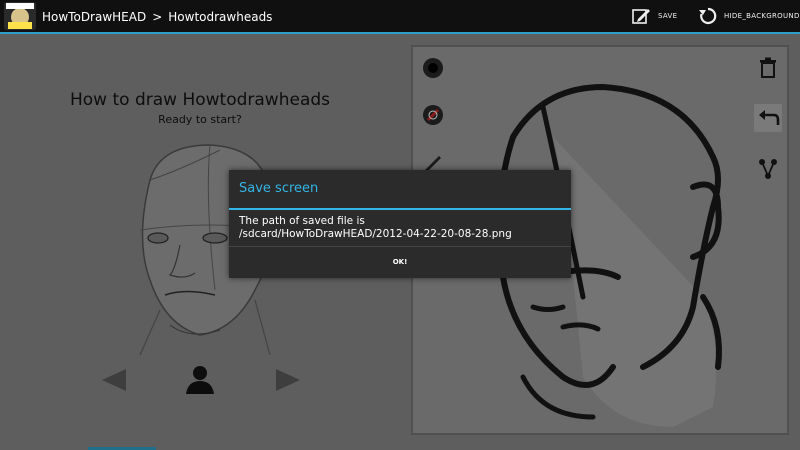 The width and height of the screenshot is (800, 450). I want to click on save-edit-icon, so click(641, 16).